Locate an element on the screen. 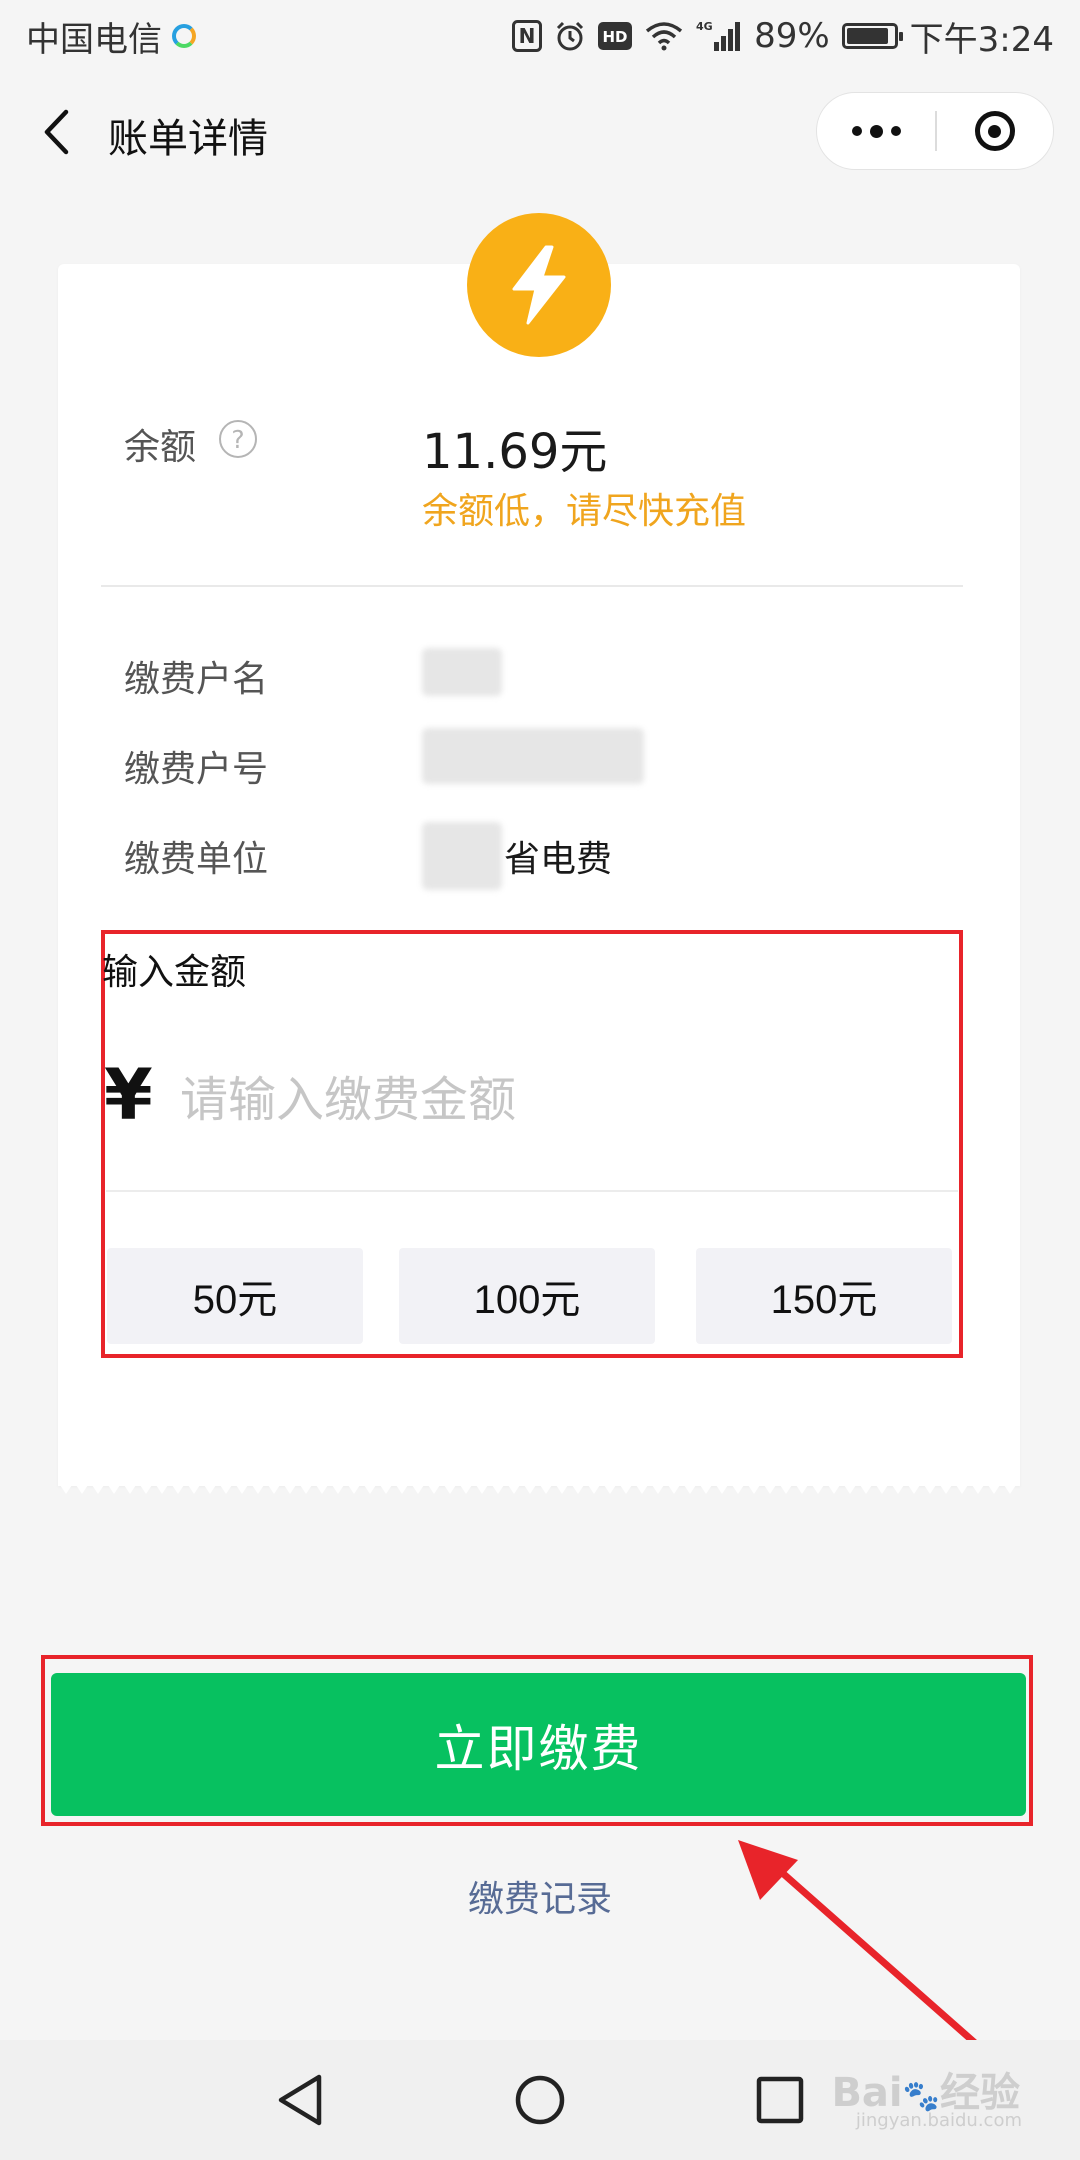  carrier-app-icon is located at coordinates (184, 36).